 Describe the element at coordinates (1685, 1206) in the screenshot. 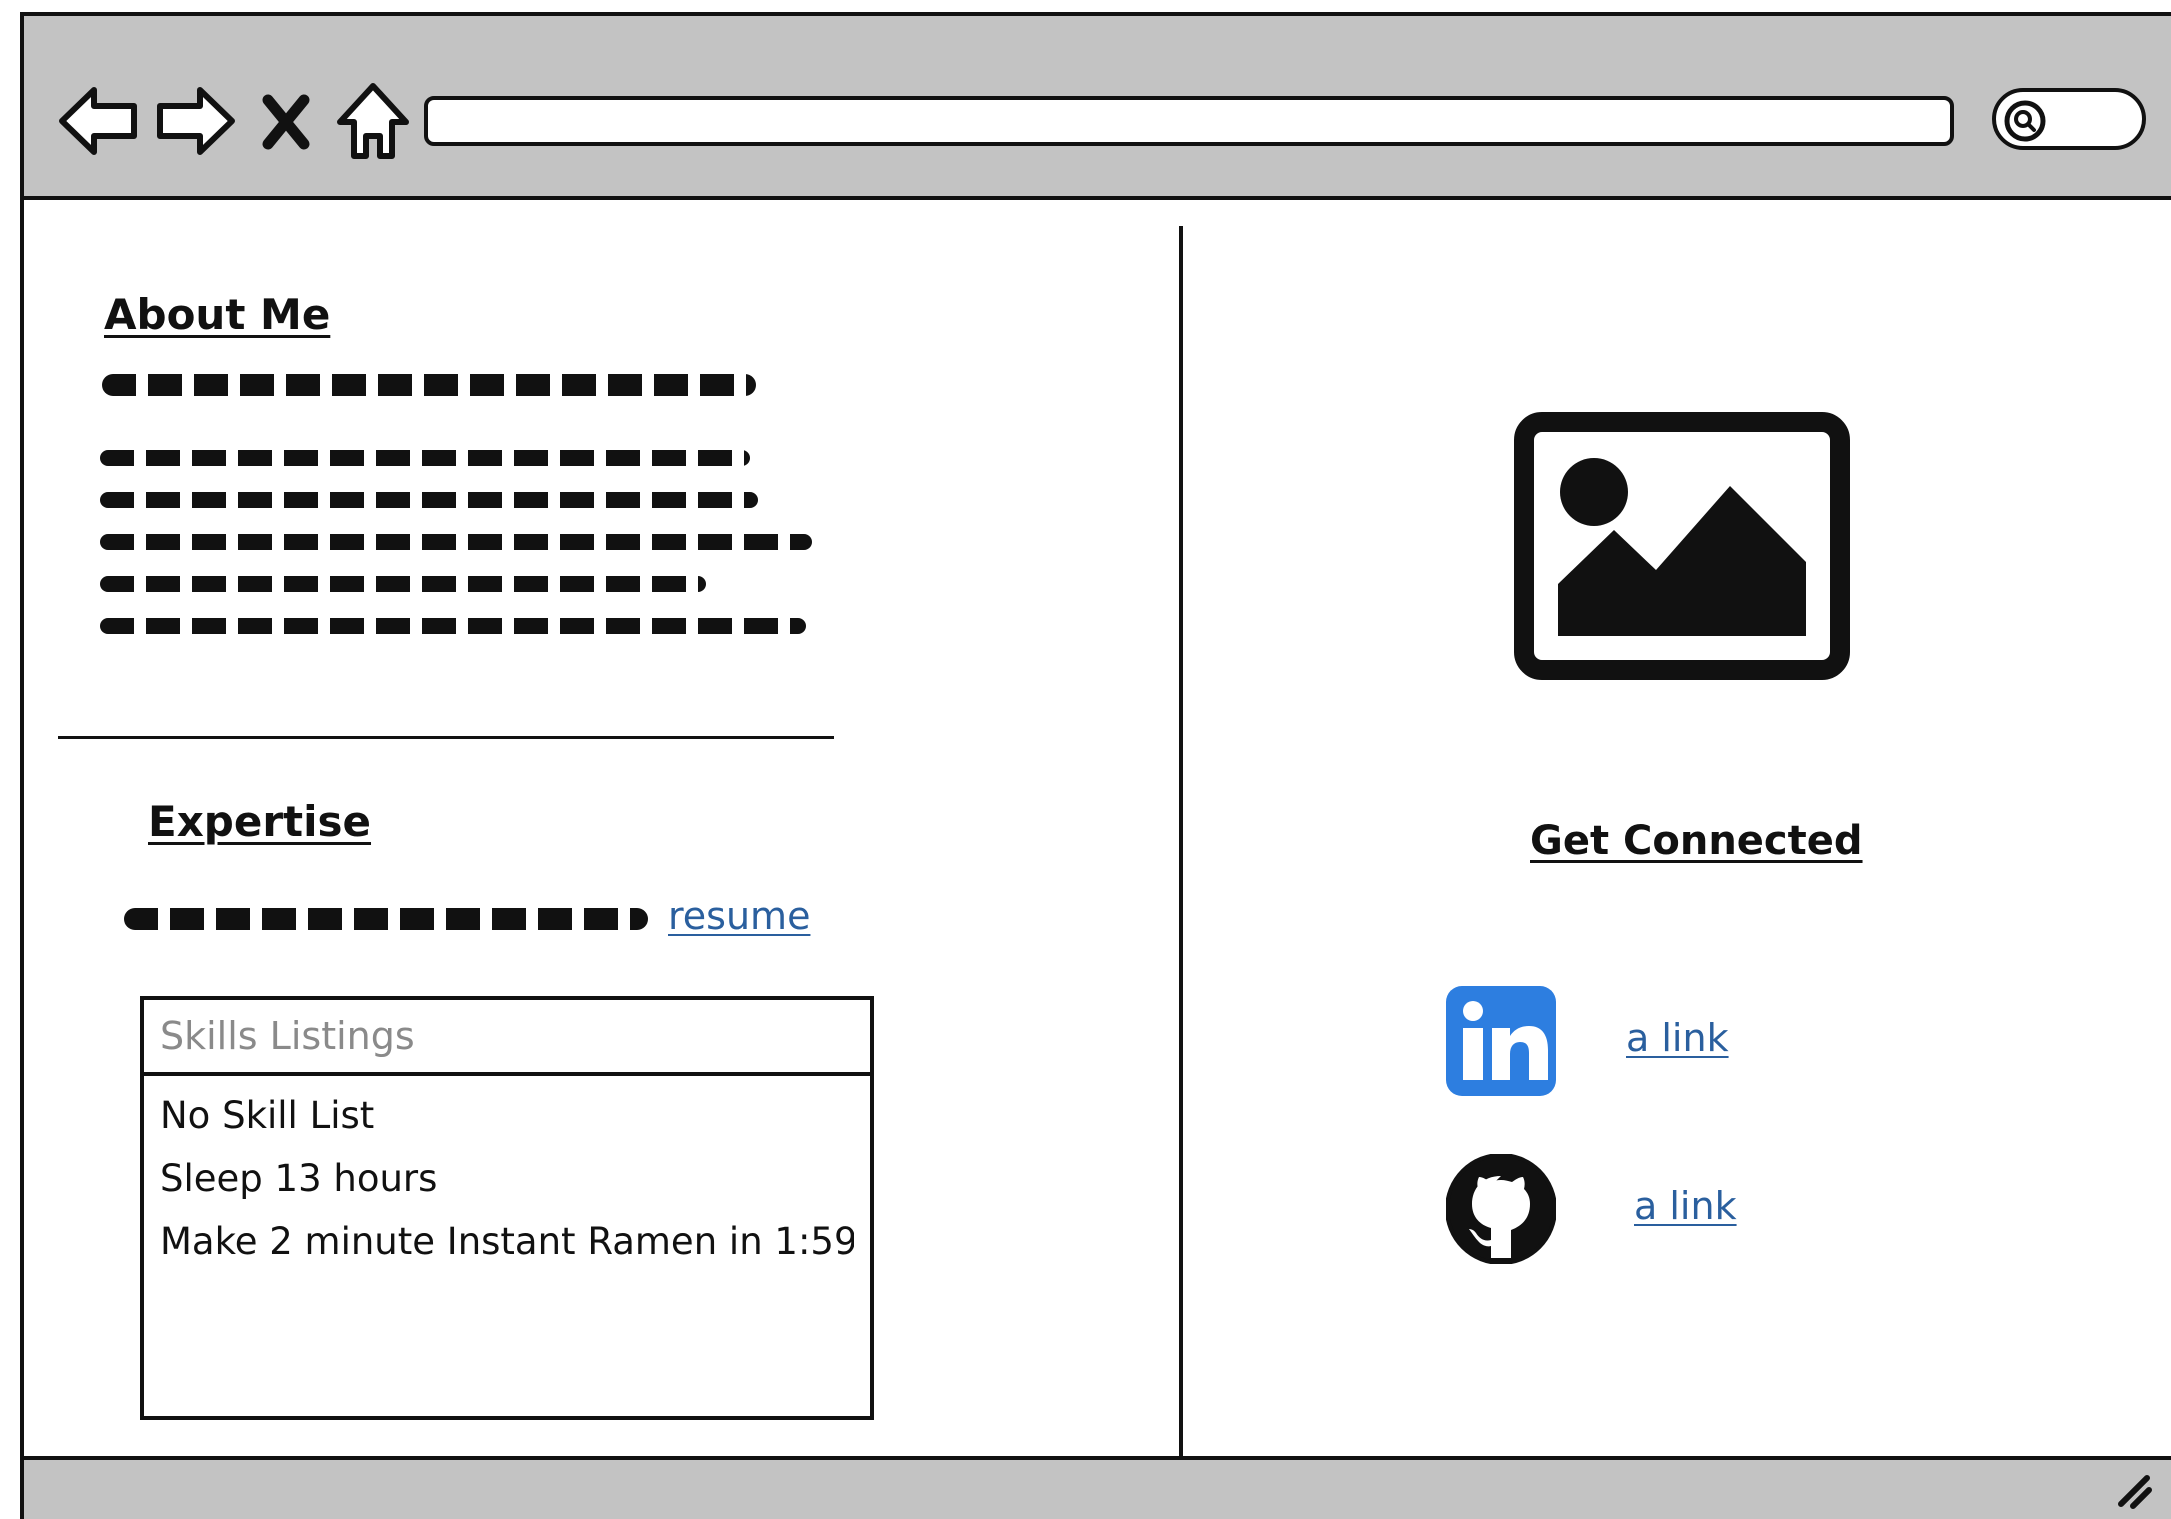

I see `github-link: a link` at that location.